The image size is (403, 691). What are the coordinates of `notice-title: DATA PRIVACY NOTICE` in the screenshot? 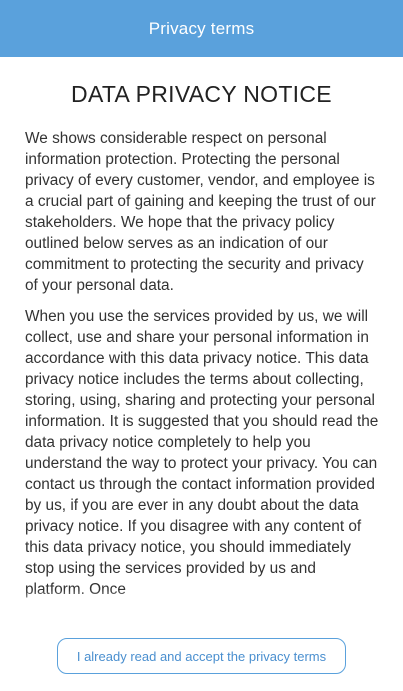 It's located at (201, 94).